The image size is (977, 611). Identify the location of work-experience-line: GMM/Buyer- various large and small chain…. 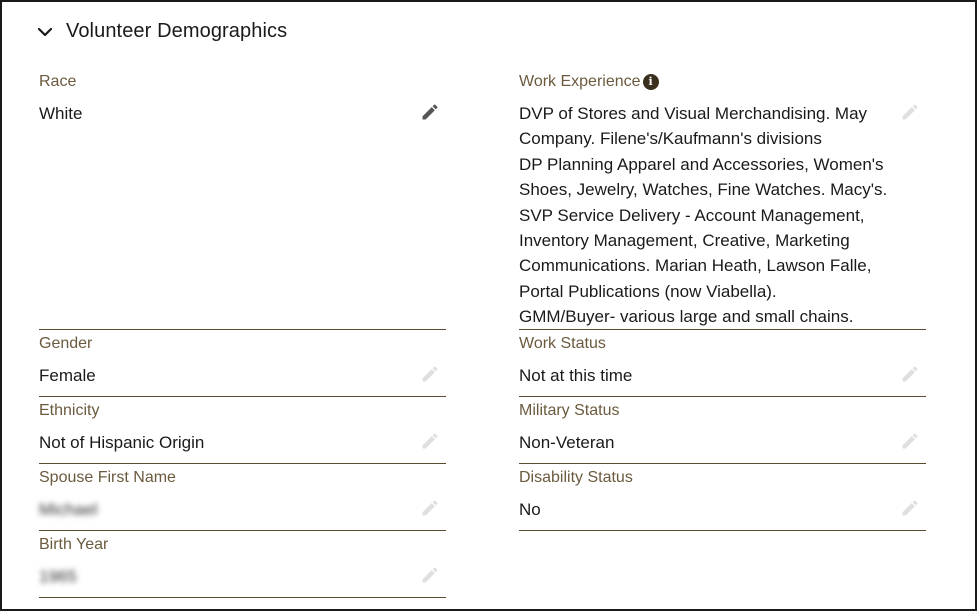
(686, 317).